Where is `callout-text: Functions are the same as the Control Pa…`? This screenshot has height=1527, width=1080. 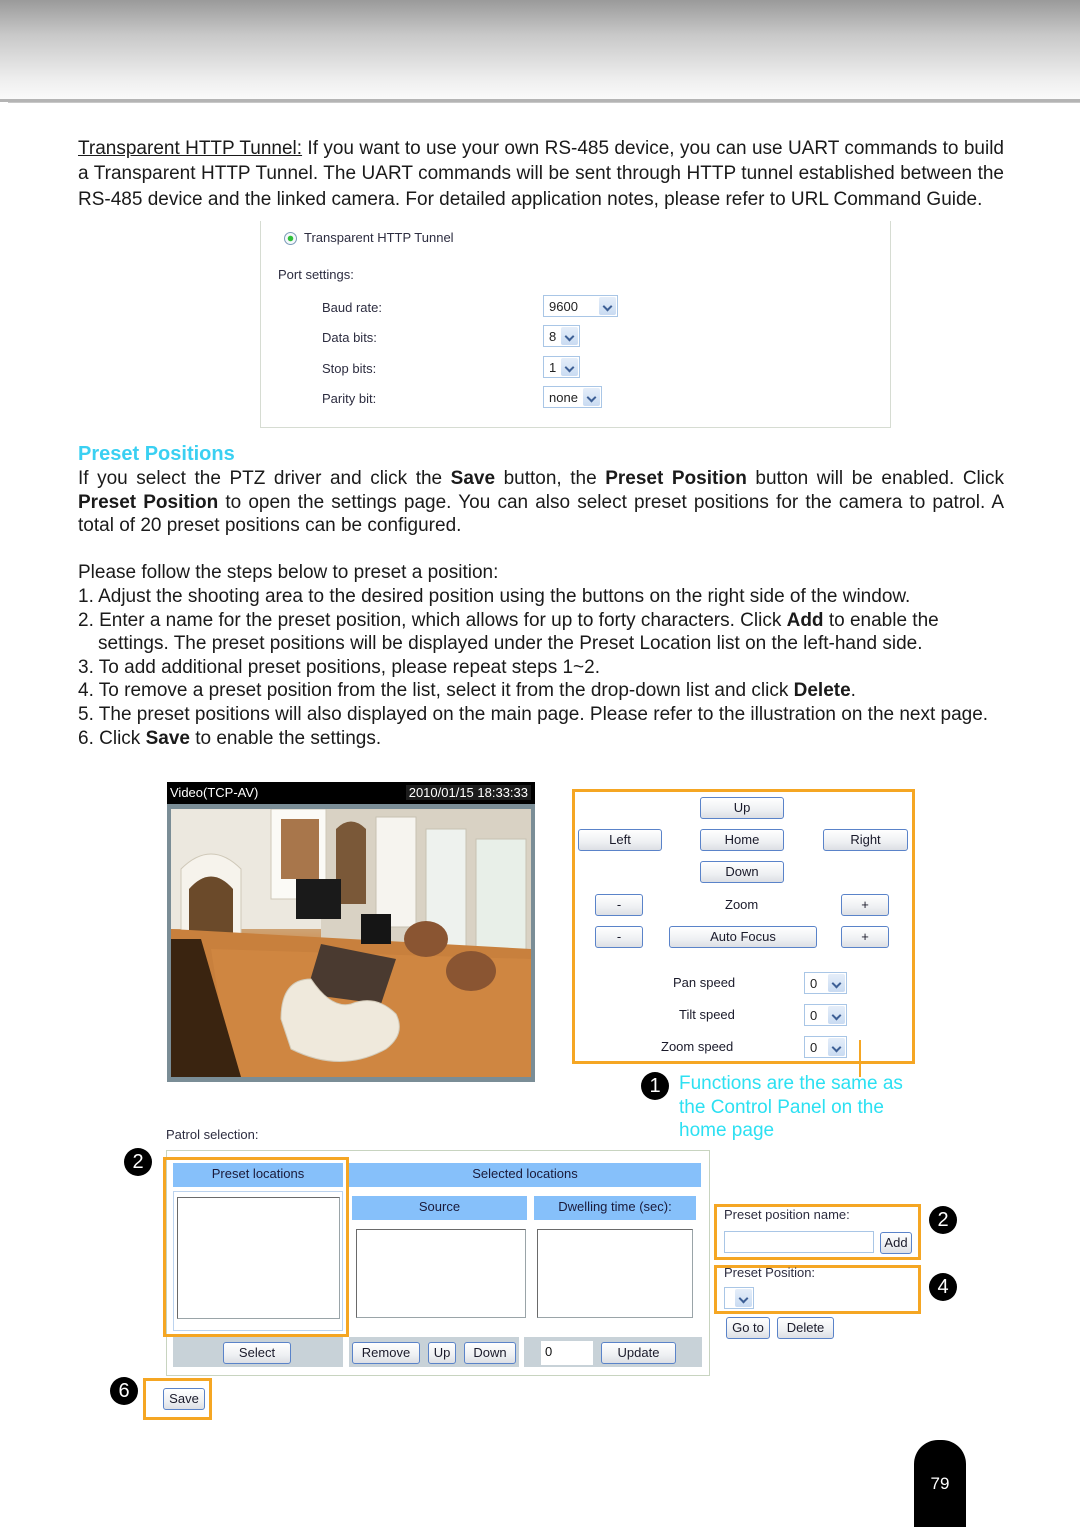 callout-text: Functions are the same as the Control Pa… is located at coordinates (791, 1107).